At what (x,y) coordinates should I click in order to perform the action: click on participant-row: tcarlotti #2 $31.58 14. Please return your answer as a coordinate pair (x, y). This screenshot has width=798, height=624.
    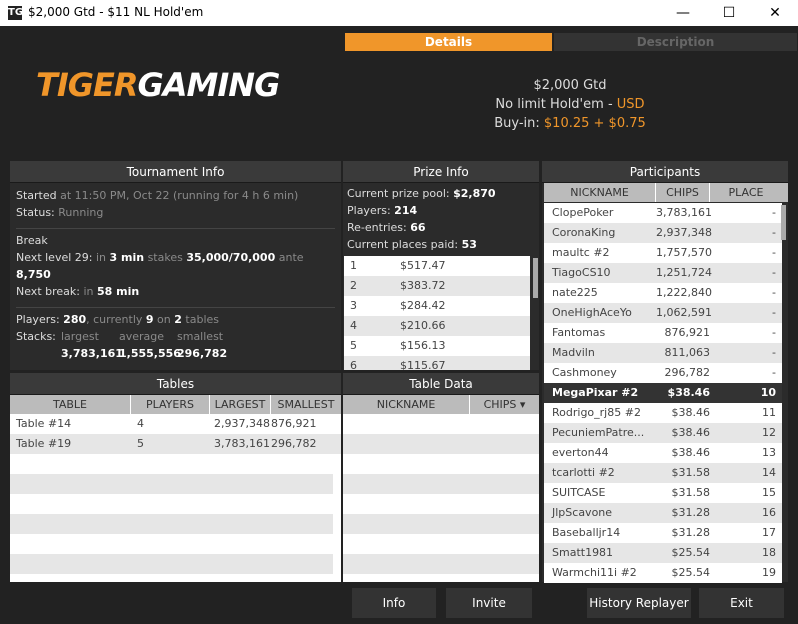
    Looking at the image, I should click on (663, 473).